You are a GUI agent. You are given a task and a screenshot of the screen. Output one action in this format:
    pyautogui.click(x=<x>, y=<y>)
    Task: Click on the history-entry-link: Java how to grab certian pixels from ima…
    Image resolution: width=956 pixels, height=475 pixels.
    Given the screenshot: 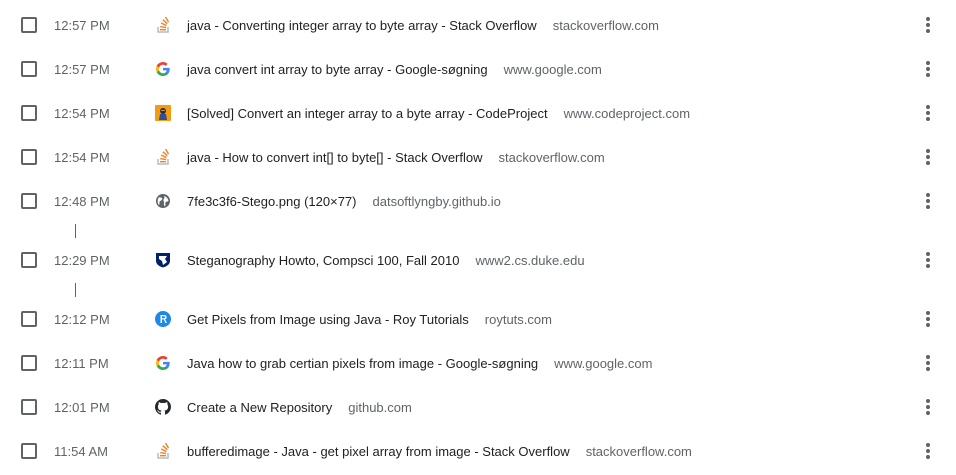 What is the action you would take?
    pyautogui.click(x=419, y=363)
    